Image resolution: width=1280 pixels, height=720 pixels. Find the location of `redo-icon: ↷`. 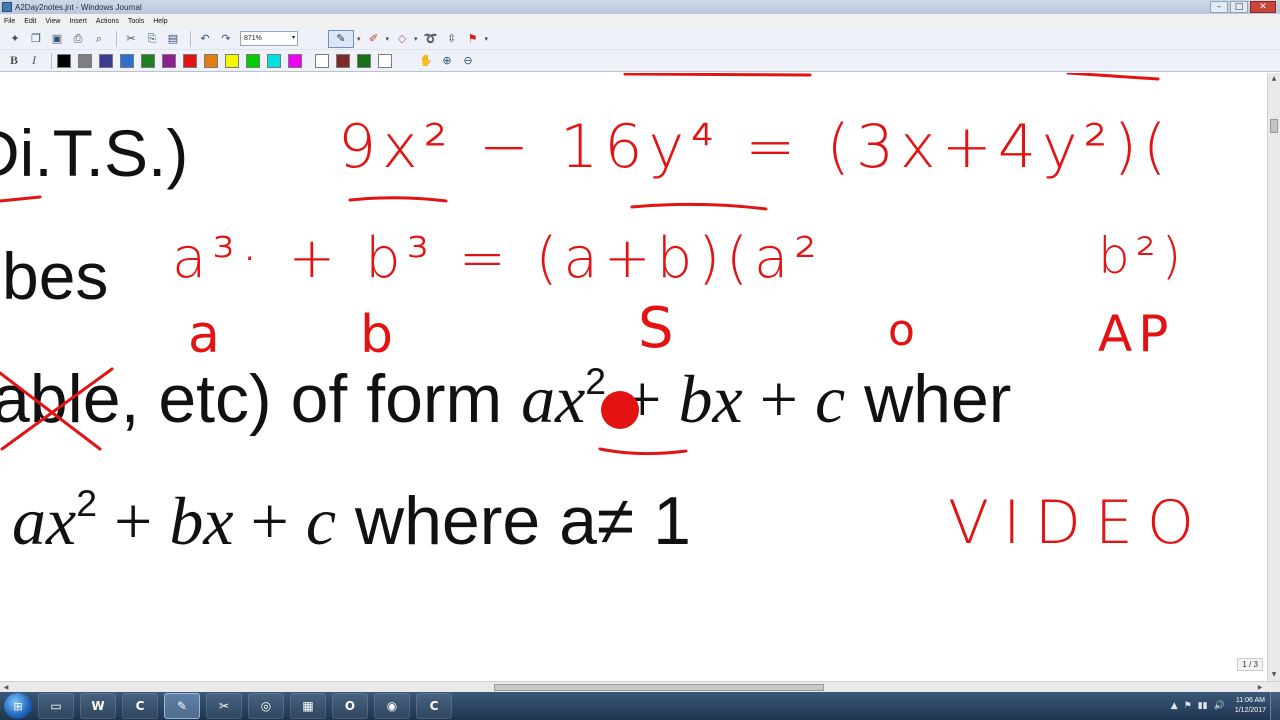

redo-icon: ↷ is located at coordinates (226, 38).